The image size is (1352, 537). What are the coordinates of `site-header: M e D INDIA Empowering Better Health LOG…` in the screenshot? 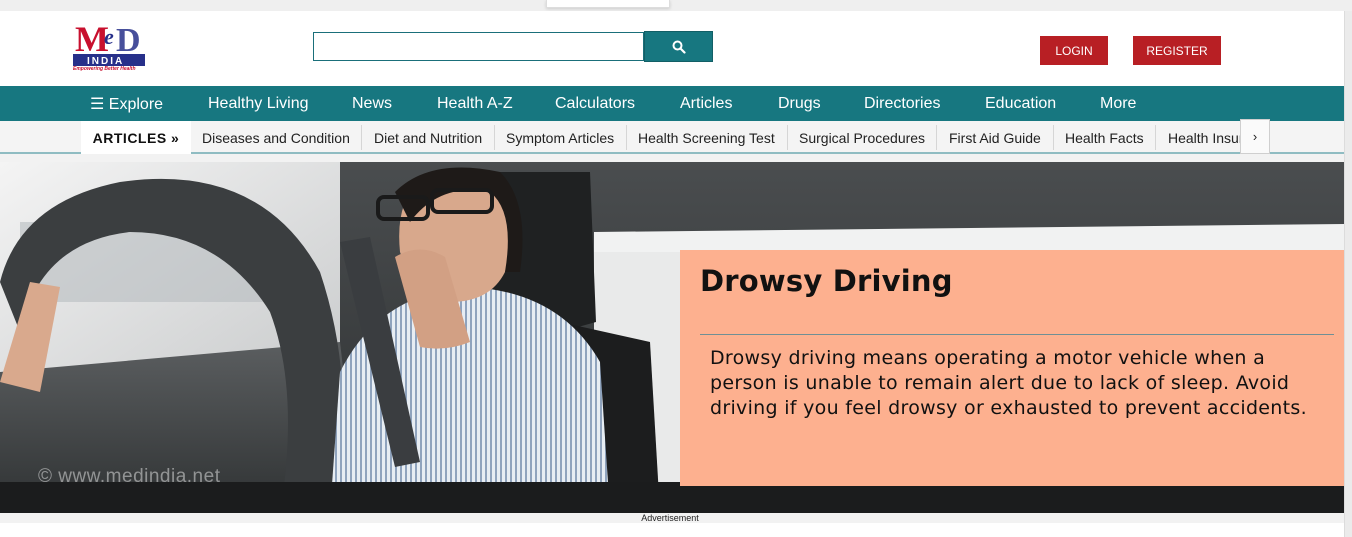 It's located at (672, 48).